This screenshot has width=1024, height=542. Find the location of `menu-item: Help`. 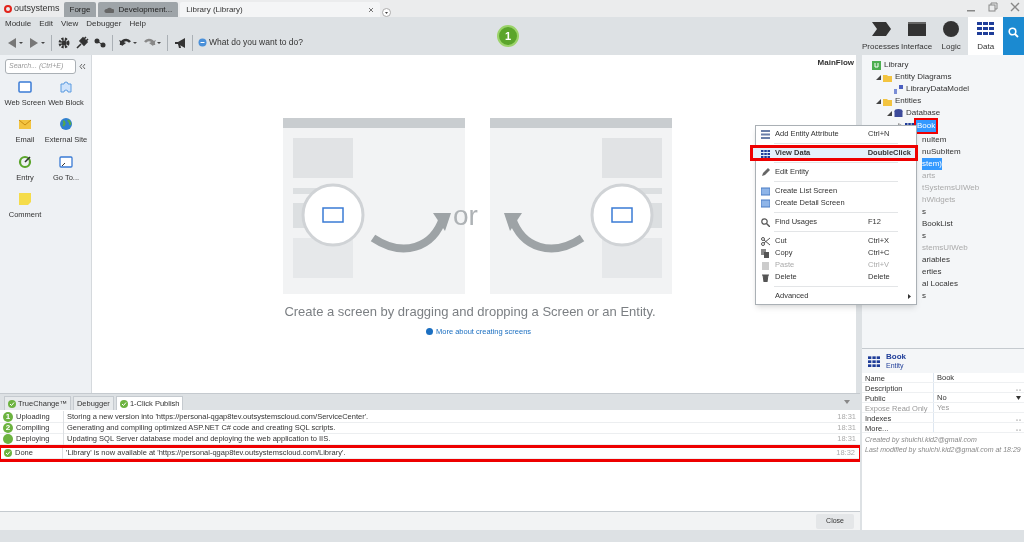

menu-item: Help is located at coordinates (137, 23).